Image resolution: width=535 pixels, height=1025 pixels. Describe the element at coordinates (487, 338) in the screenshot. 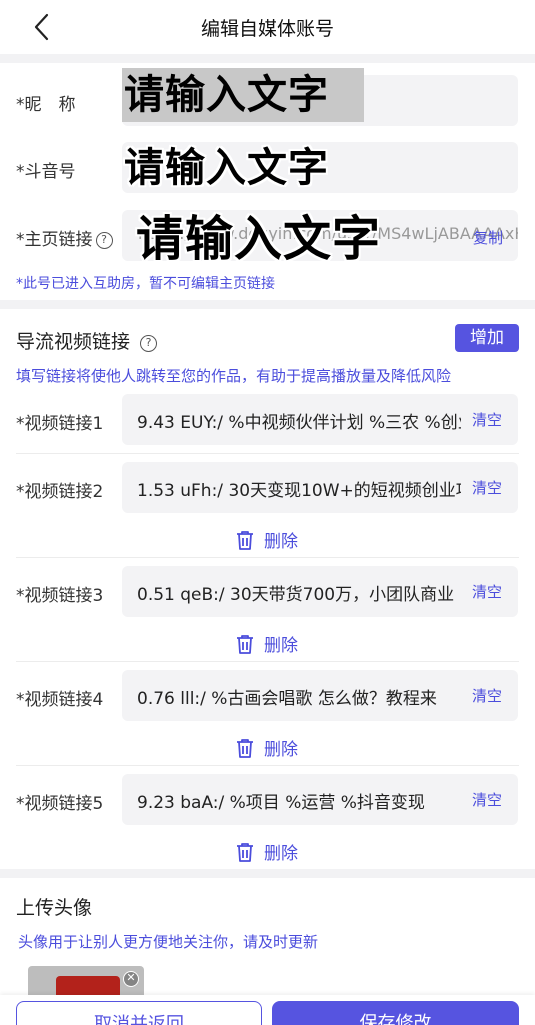

I see `add-link-button: 增加` at that location.